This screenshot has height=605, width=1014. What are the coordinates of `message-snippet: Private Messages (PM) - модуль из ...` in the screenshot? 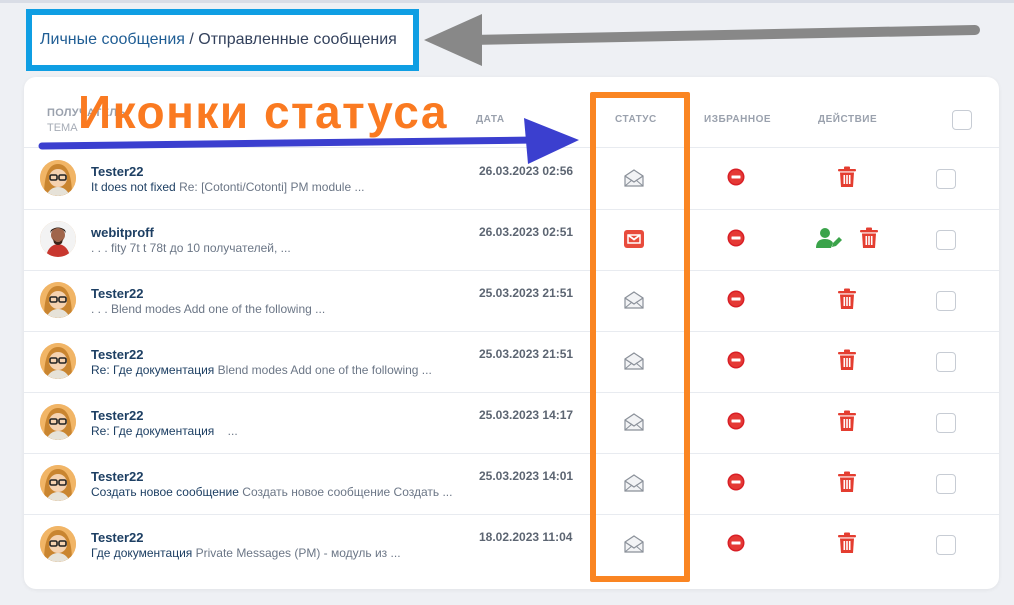 It's located at (296, 553).